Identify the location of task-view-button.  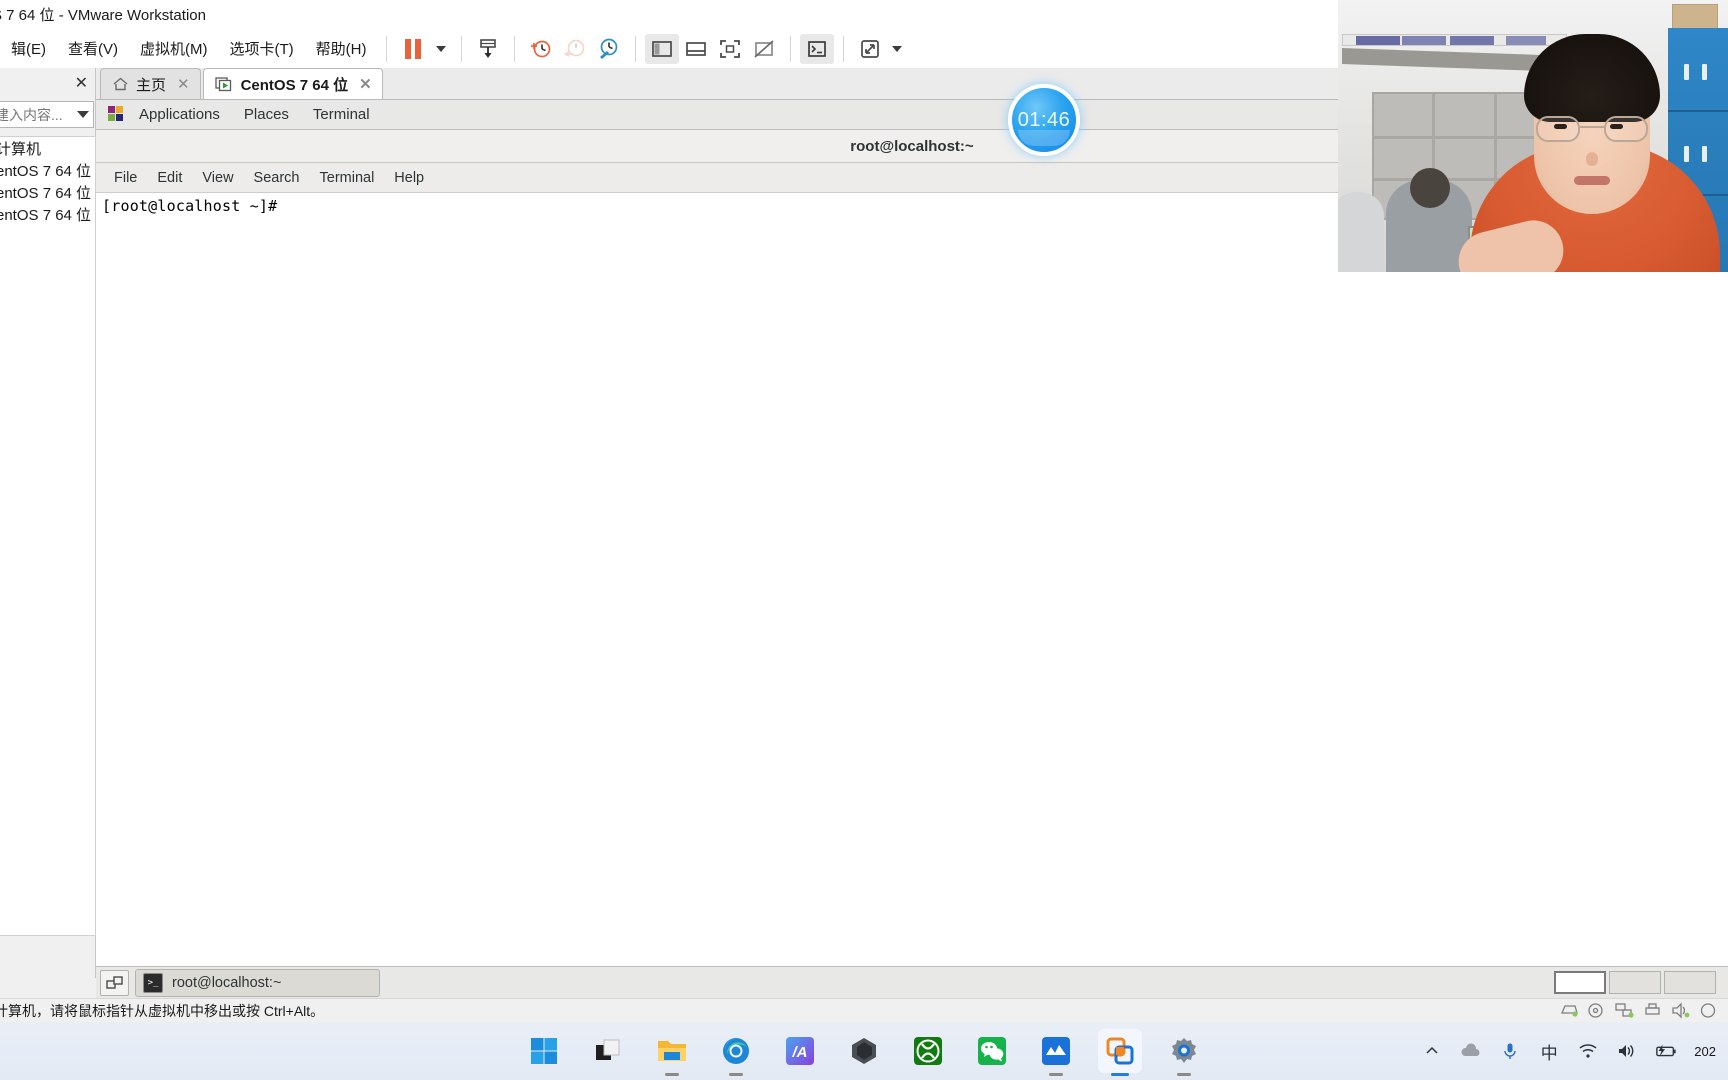
(608, 1051).